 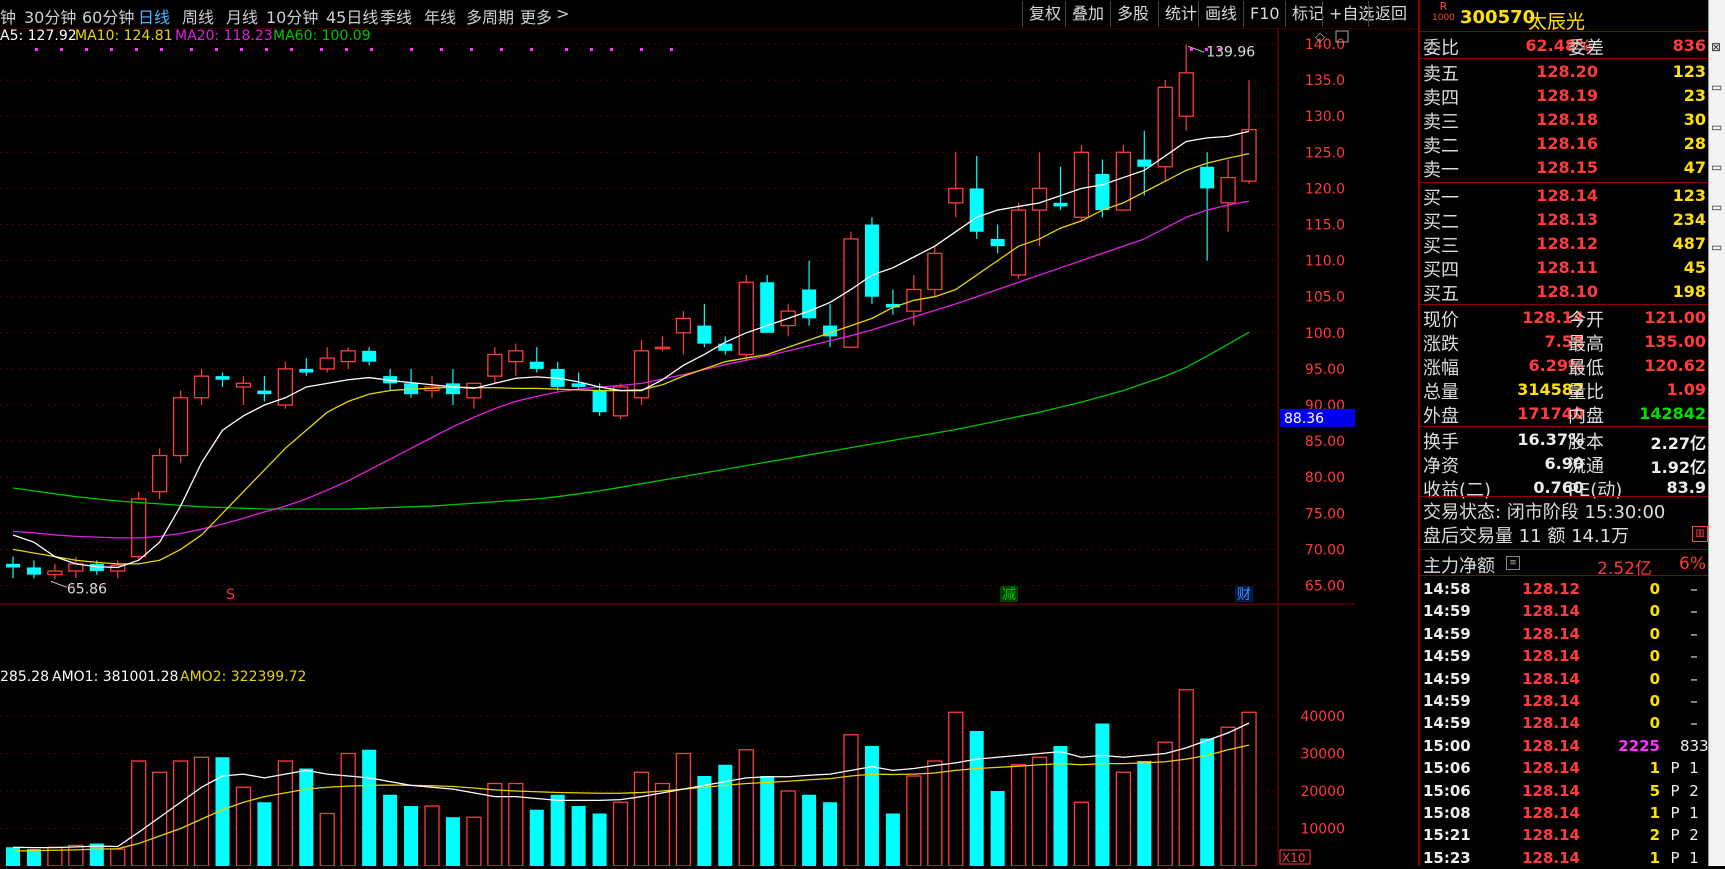 What do you see at coordinates (198, 16) in the screenshot?
I see `tab-4: 周线` at bounding box center [198, 16].